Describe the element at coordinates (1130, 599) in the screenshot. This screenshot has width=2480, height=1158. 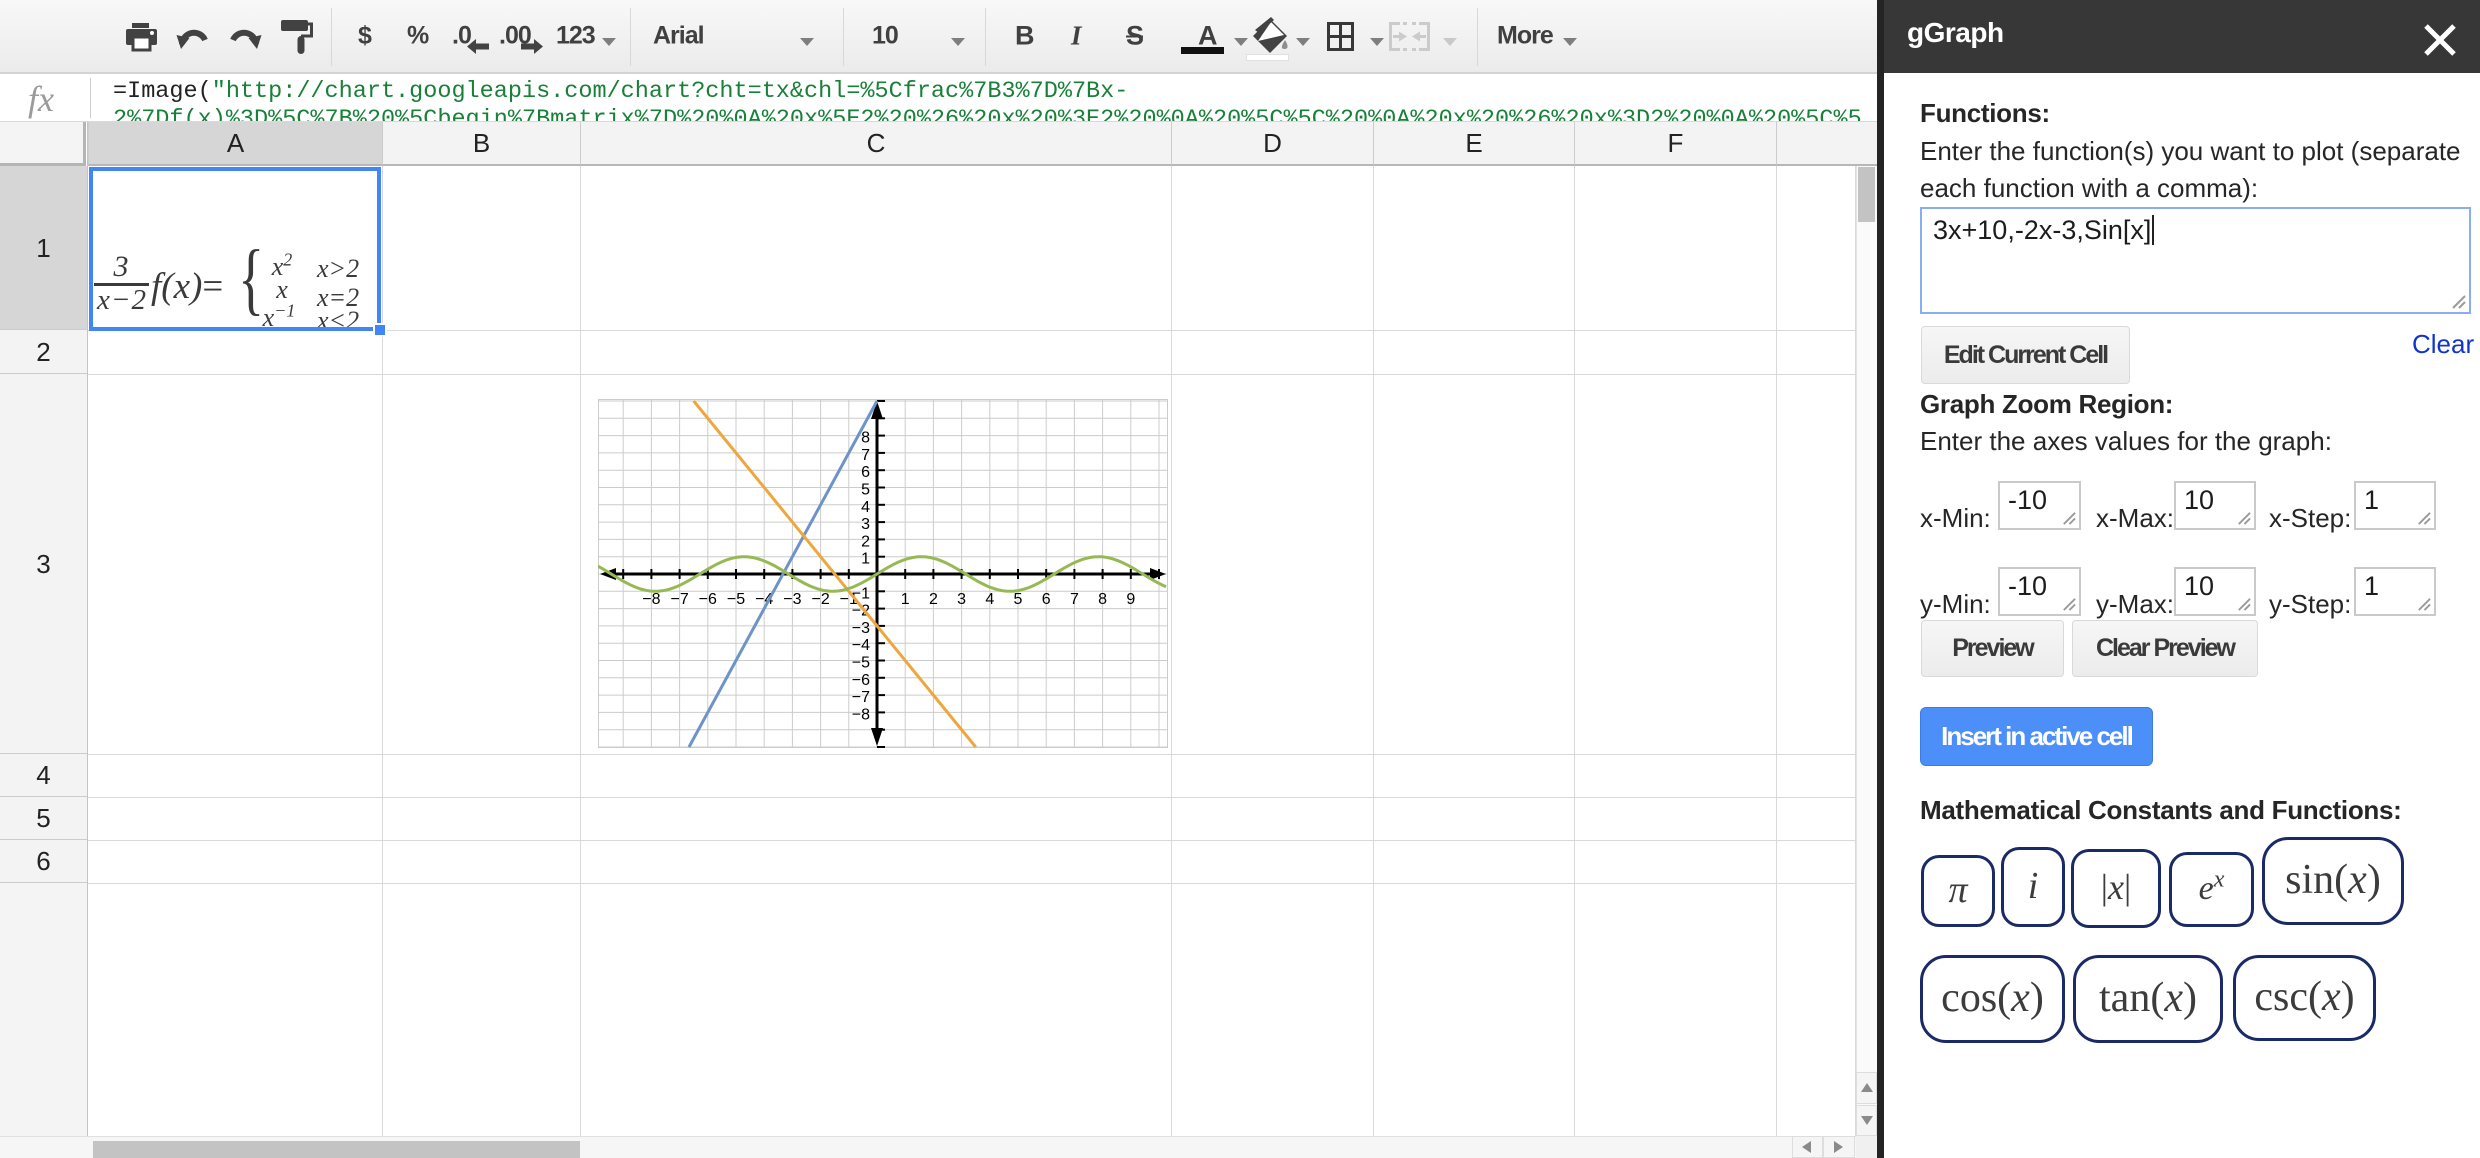
I see `svg-text: 9` at that location.